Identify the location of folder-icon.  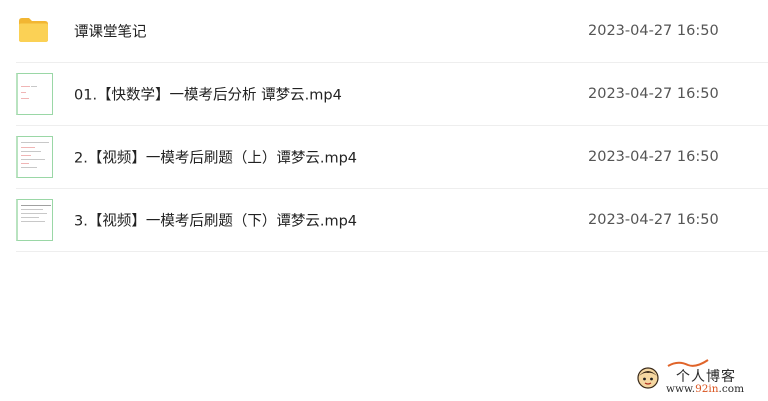
(33, 30).